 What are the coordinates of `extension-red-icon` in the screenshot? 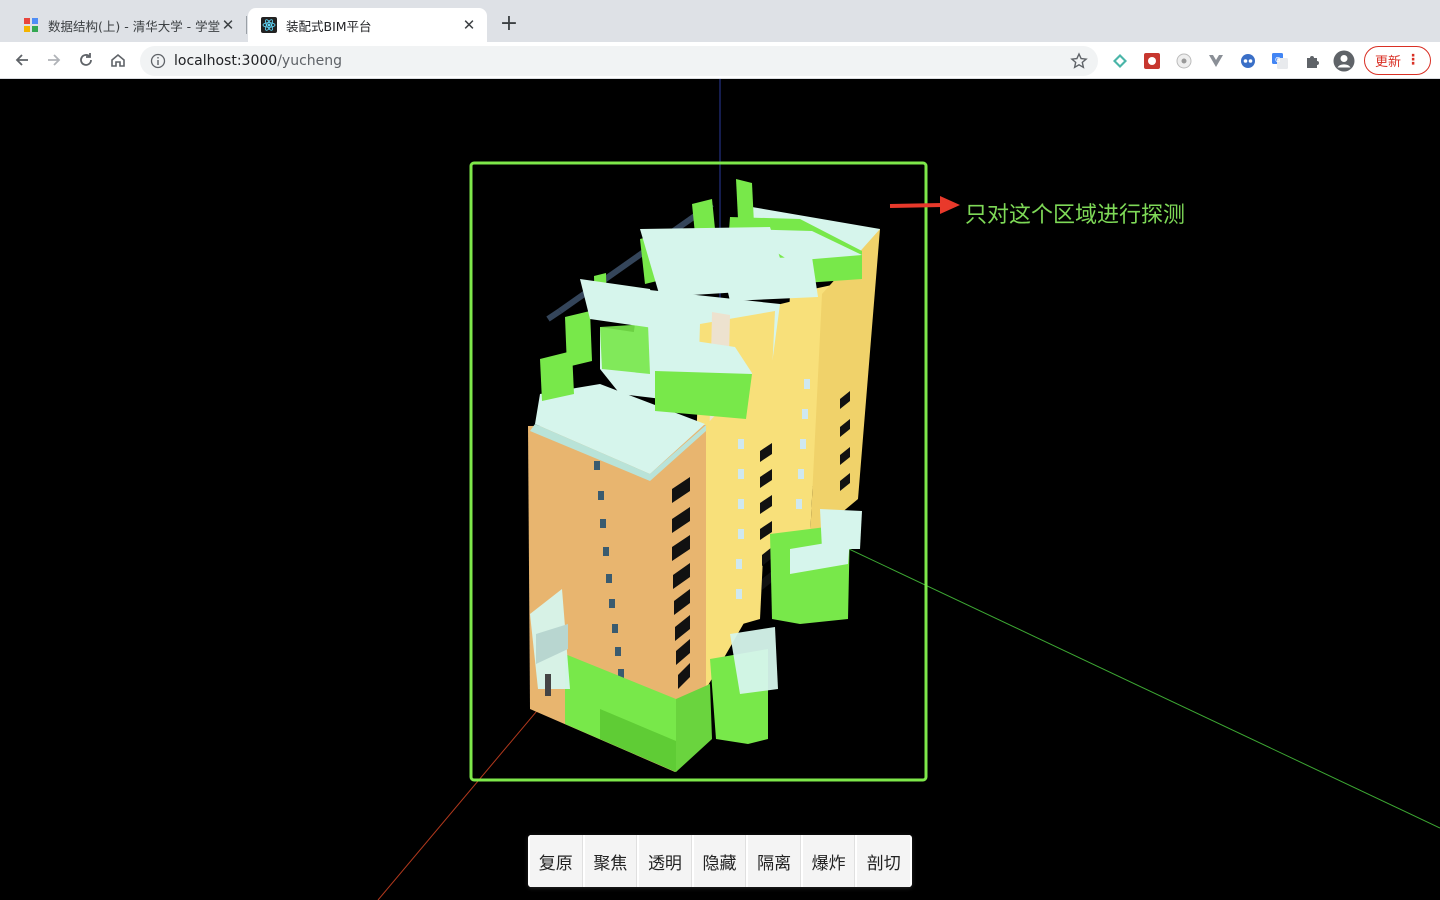 It's located at (1152, 61).